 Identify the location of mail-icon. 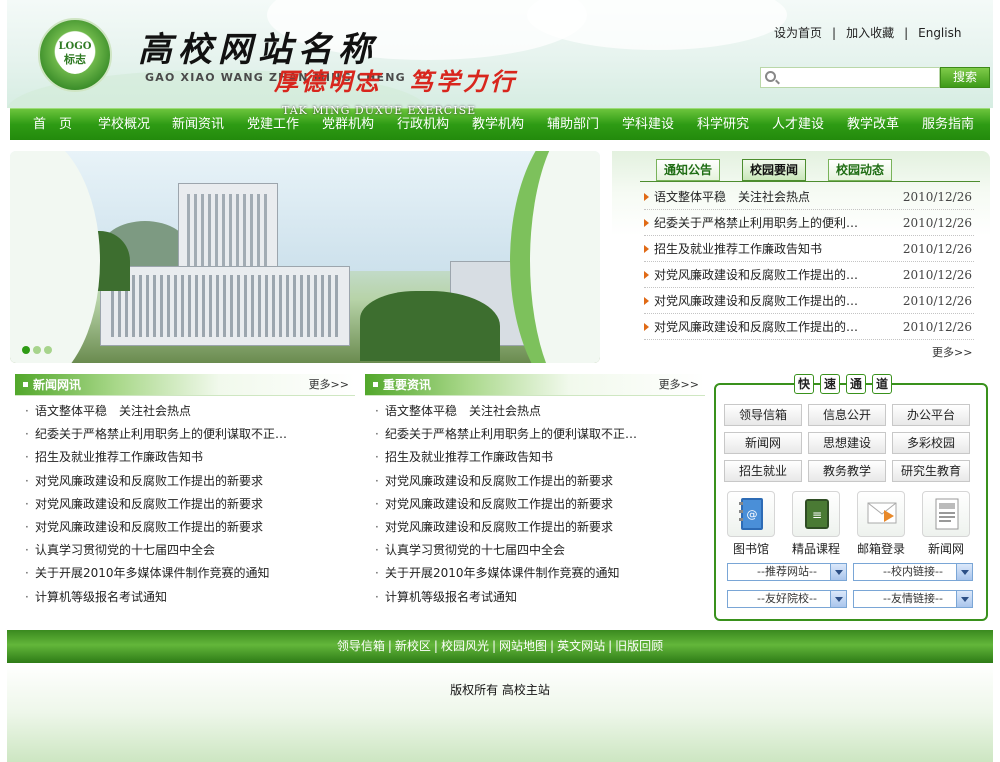
(881, 514).